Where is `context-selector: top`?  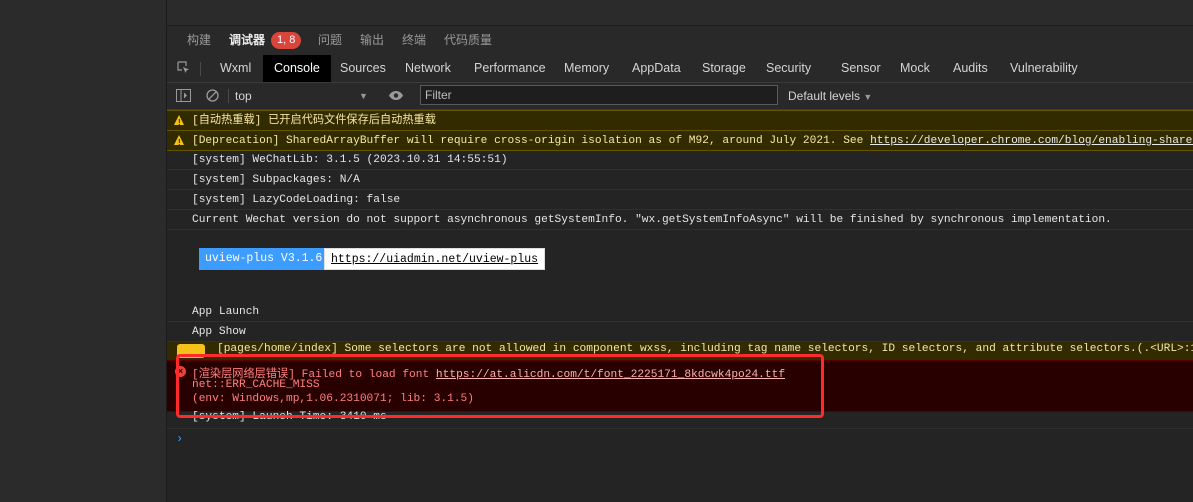
context-selector: top is located at coordinates (303, 96).